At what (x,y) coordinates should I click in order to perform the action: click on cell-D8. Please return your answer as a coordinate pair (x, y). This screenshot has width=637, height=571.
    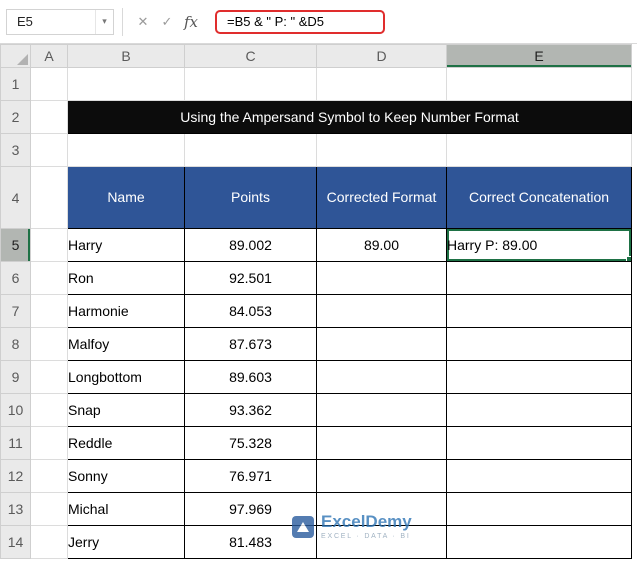
    Looking at the image, I should click on (381, 344).